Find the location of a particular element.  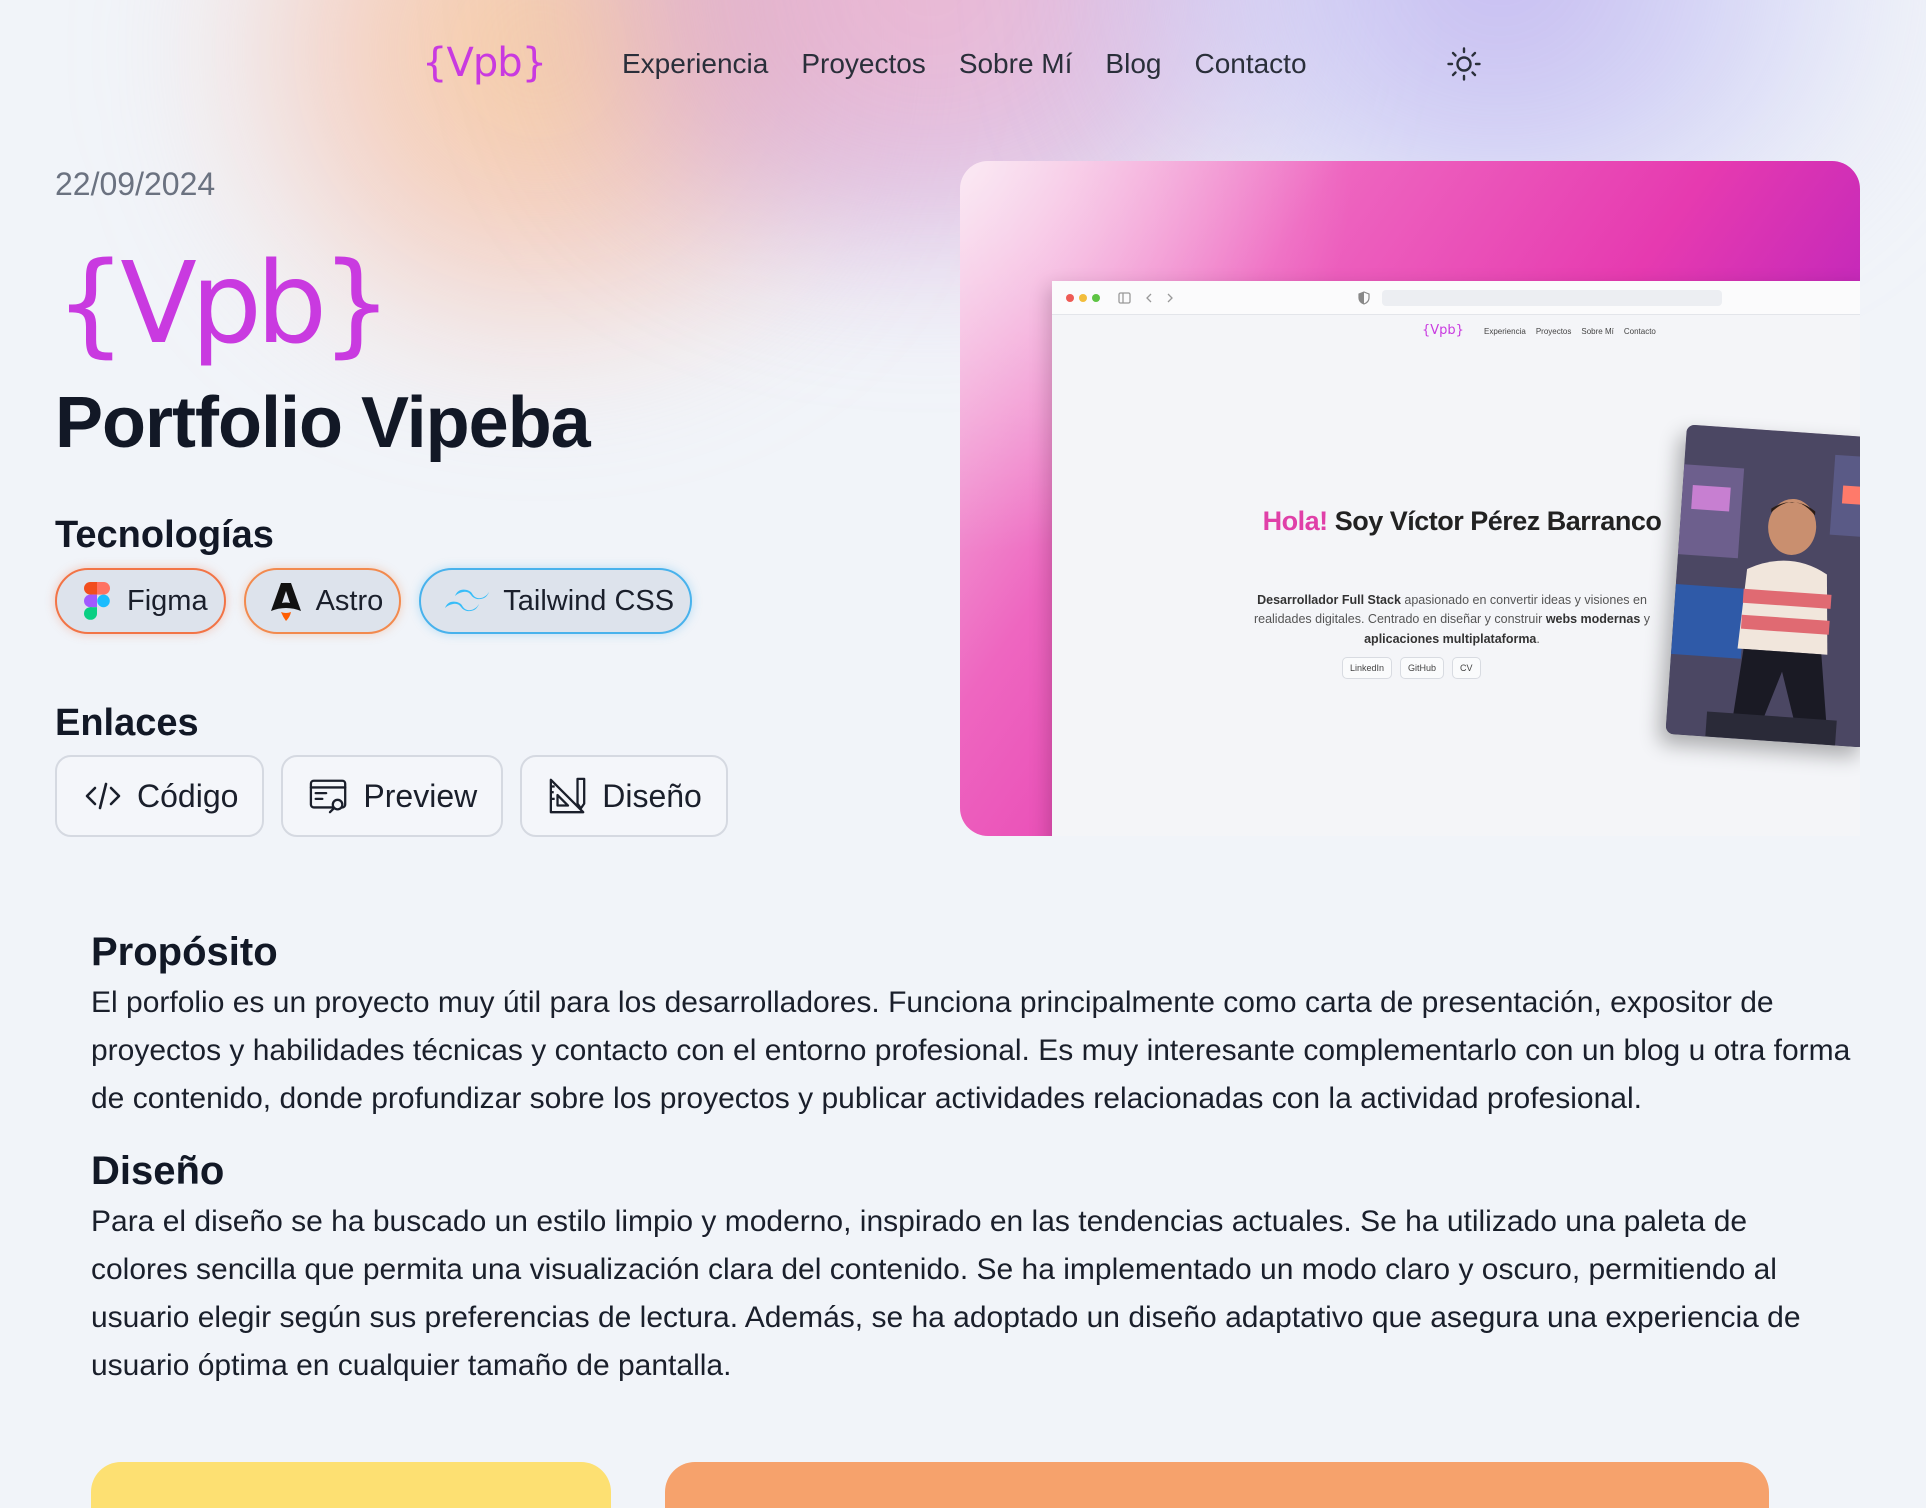

theme-toggle-button is located at coordinates (1464, 64).